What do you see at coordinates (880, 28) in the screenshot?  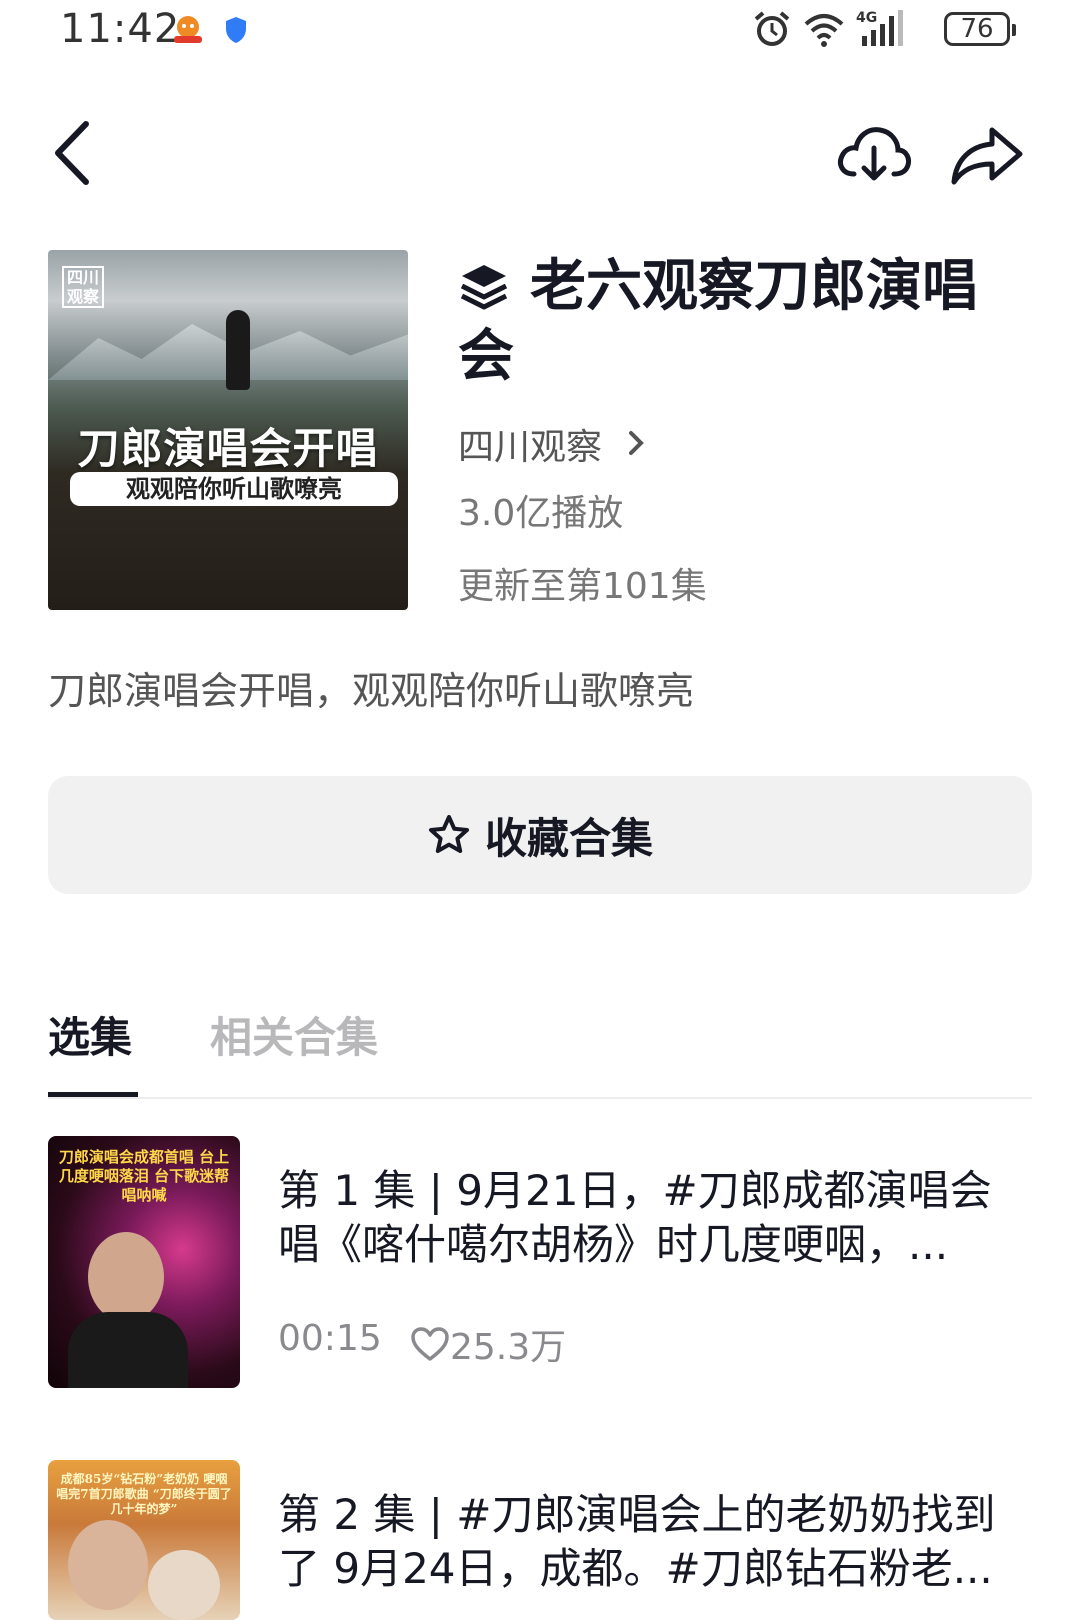 I see `cellular-signal-icon: 4G` at bounding box center [880, 28].